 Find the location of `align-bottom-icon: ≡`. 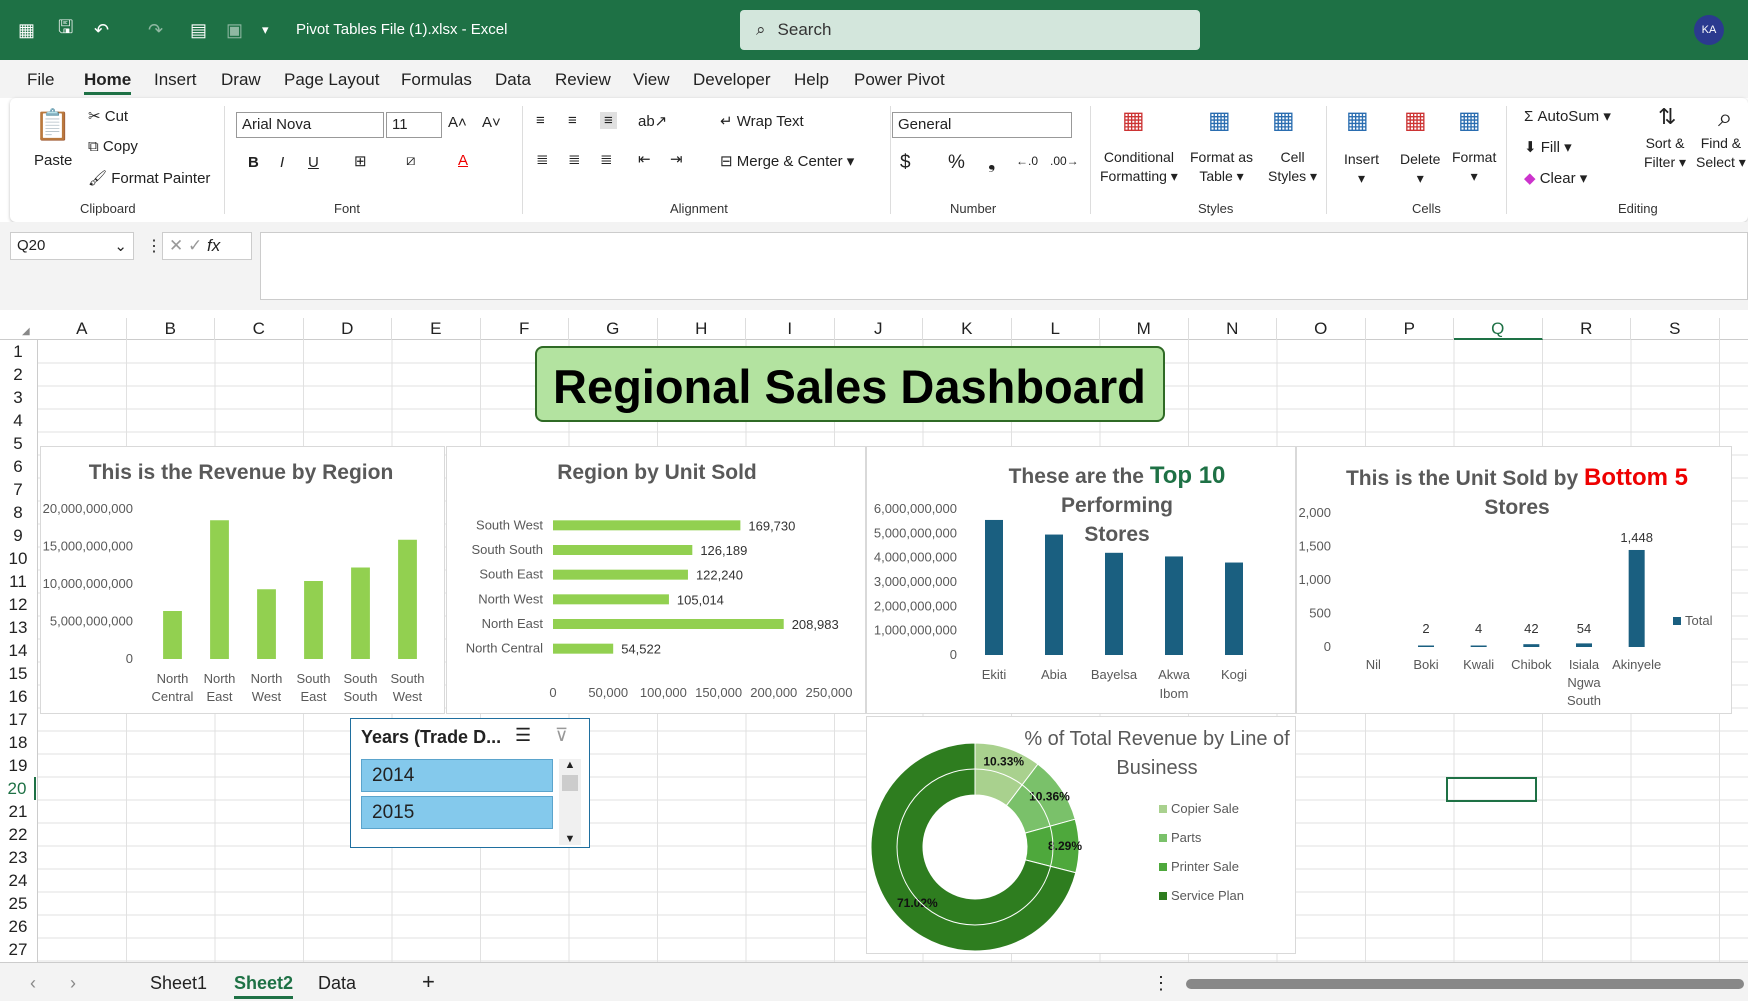

align-bottom-icon: ≡ is located at coordinates (608, 120).